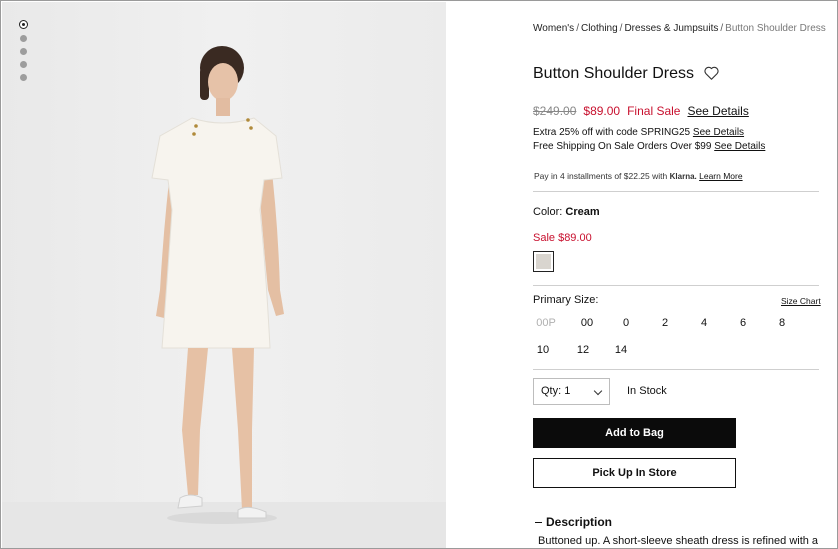 This screenshot has height=549, width=838. Describe the element at coordinates (739, 146) in the screenshot. I see `free-shipping-details-link: See Details` at that location.